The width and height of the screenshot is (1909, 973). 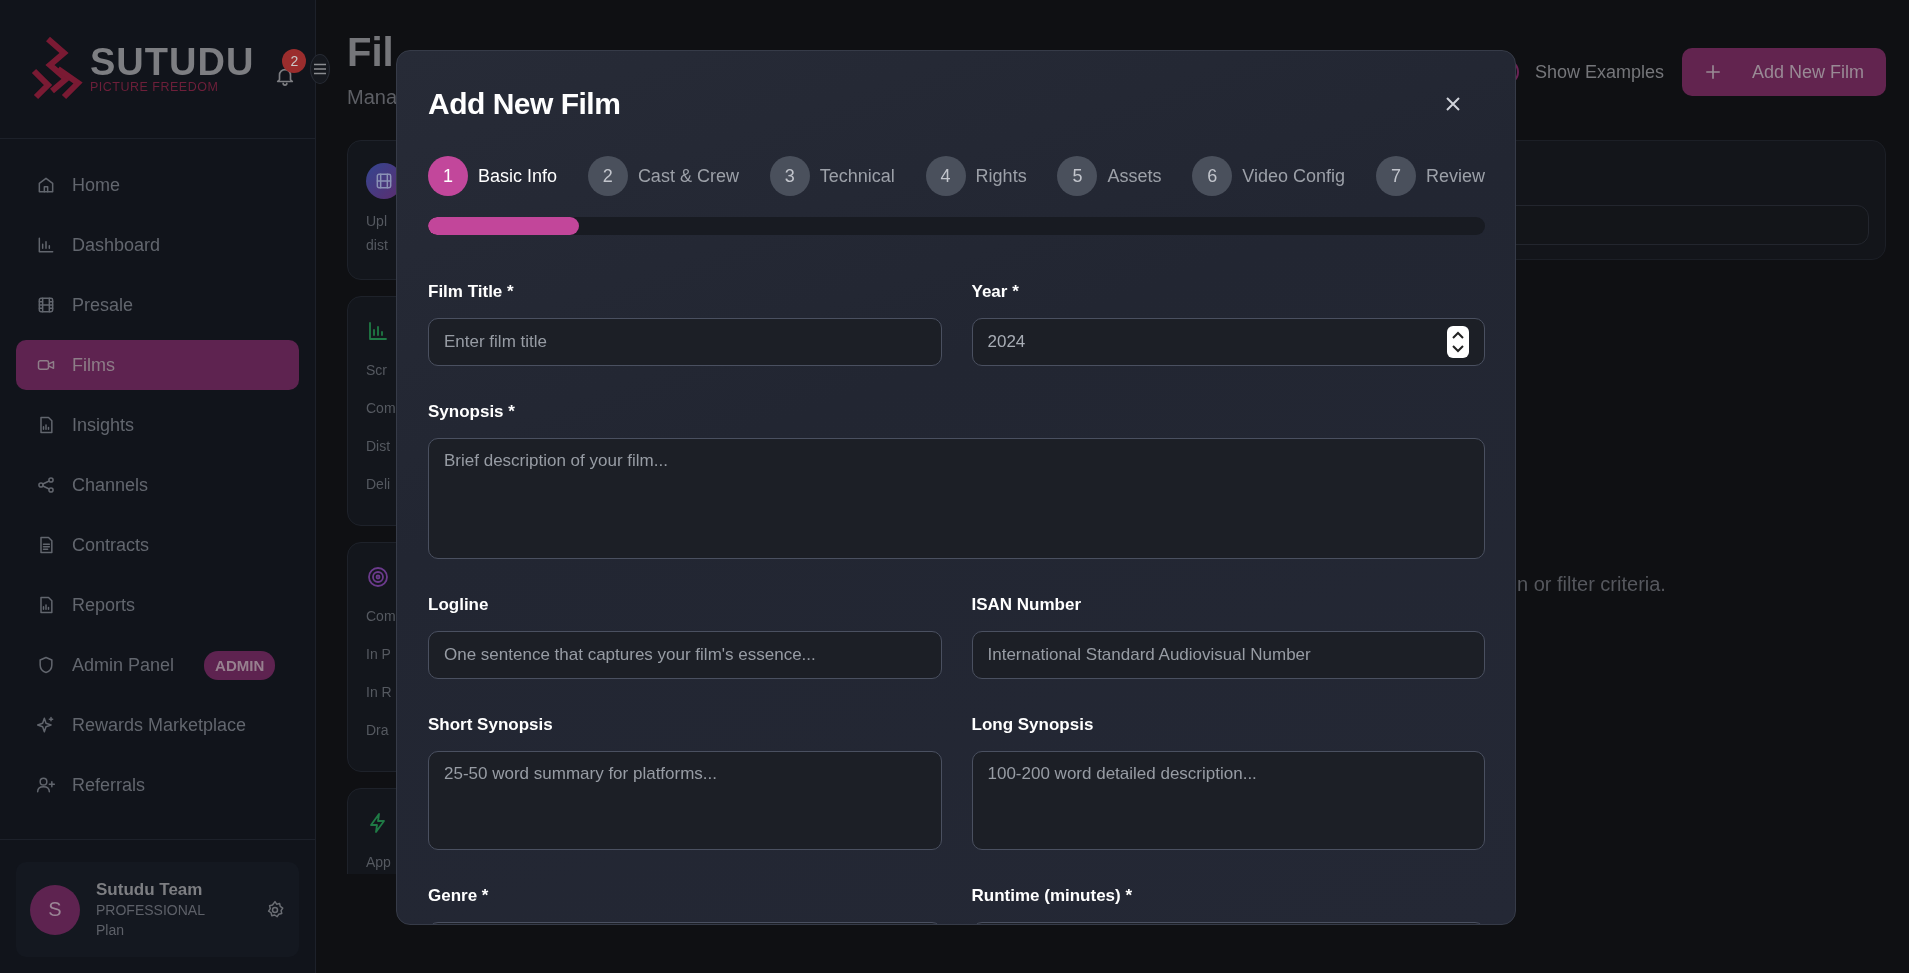 What do you see at coordinates (471, 292) in the screenshot?
I see `field-label: Film Title *` at bounding box center [471, 292].